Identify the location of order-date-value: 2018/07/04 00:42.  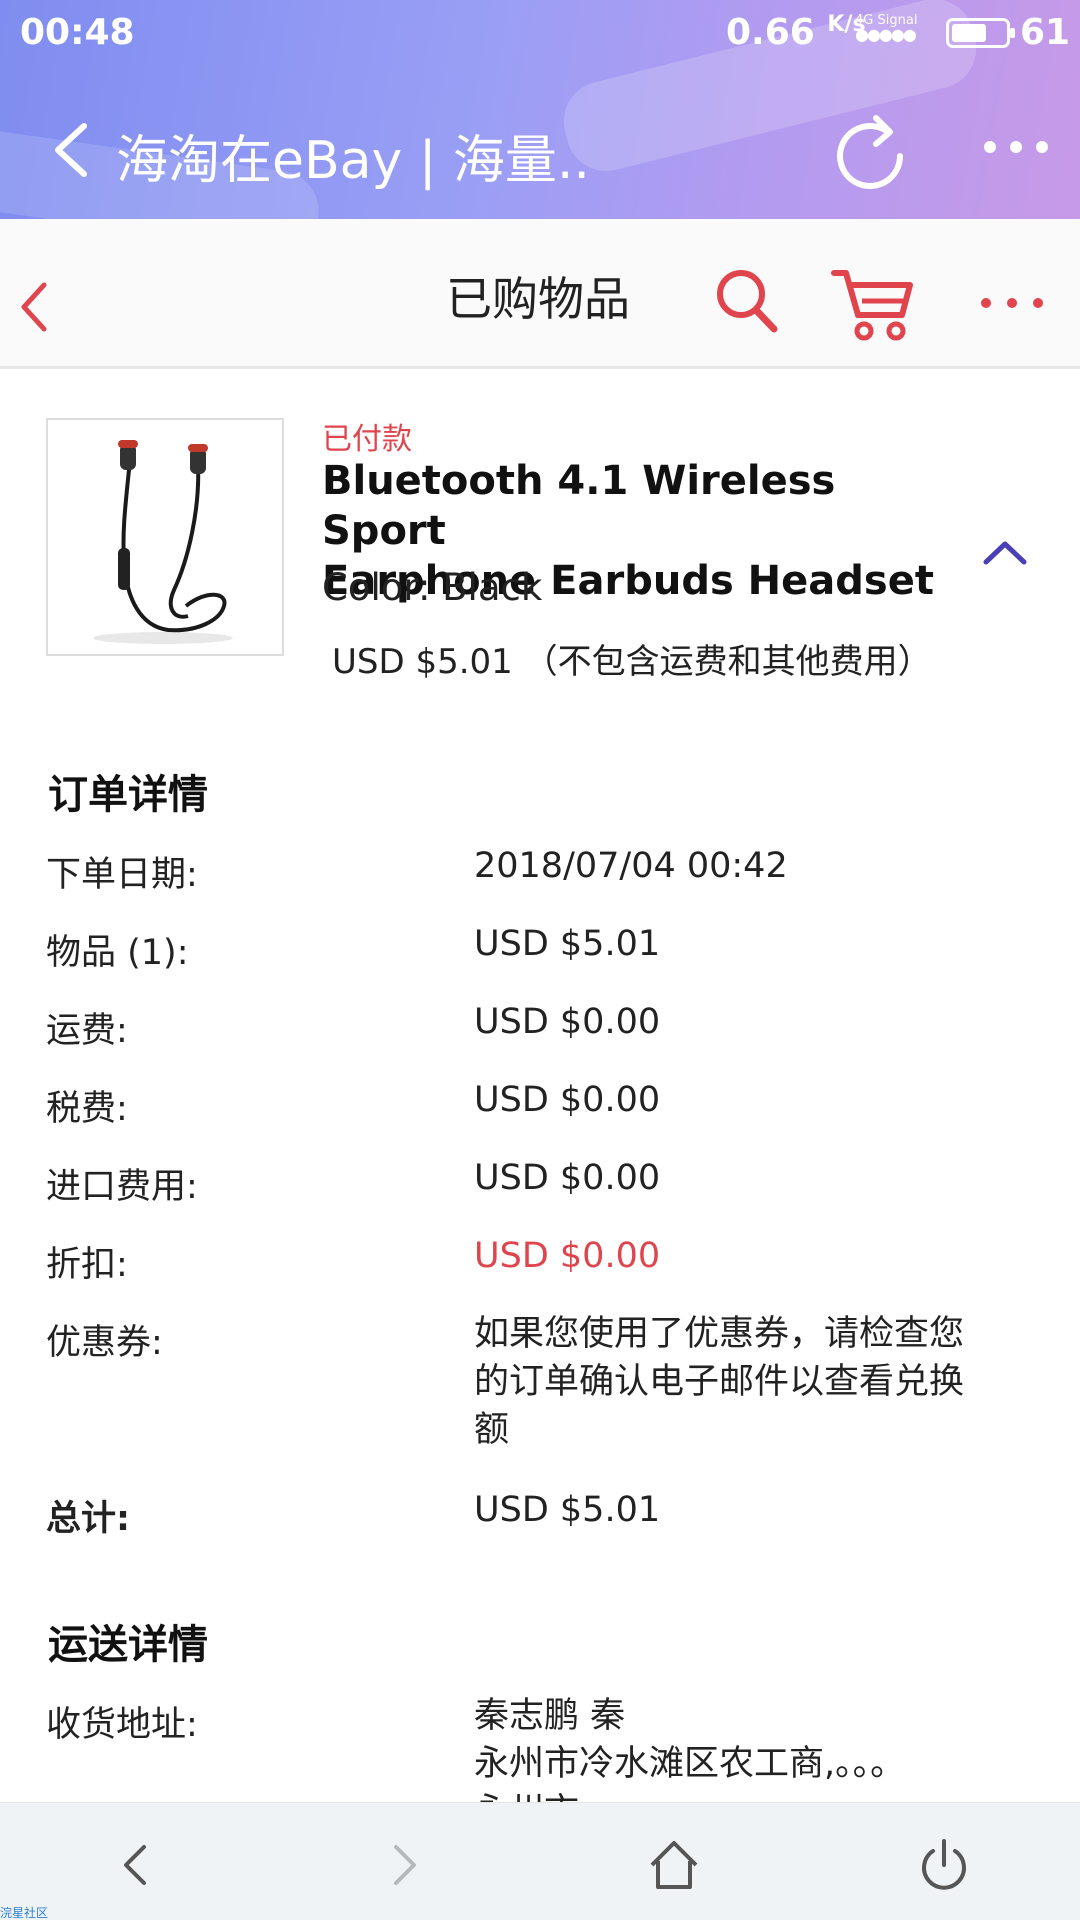
(631, 866).